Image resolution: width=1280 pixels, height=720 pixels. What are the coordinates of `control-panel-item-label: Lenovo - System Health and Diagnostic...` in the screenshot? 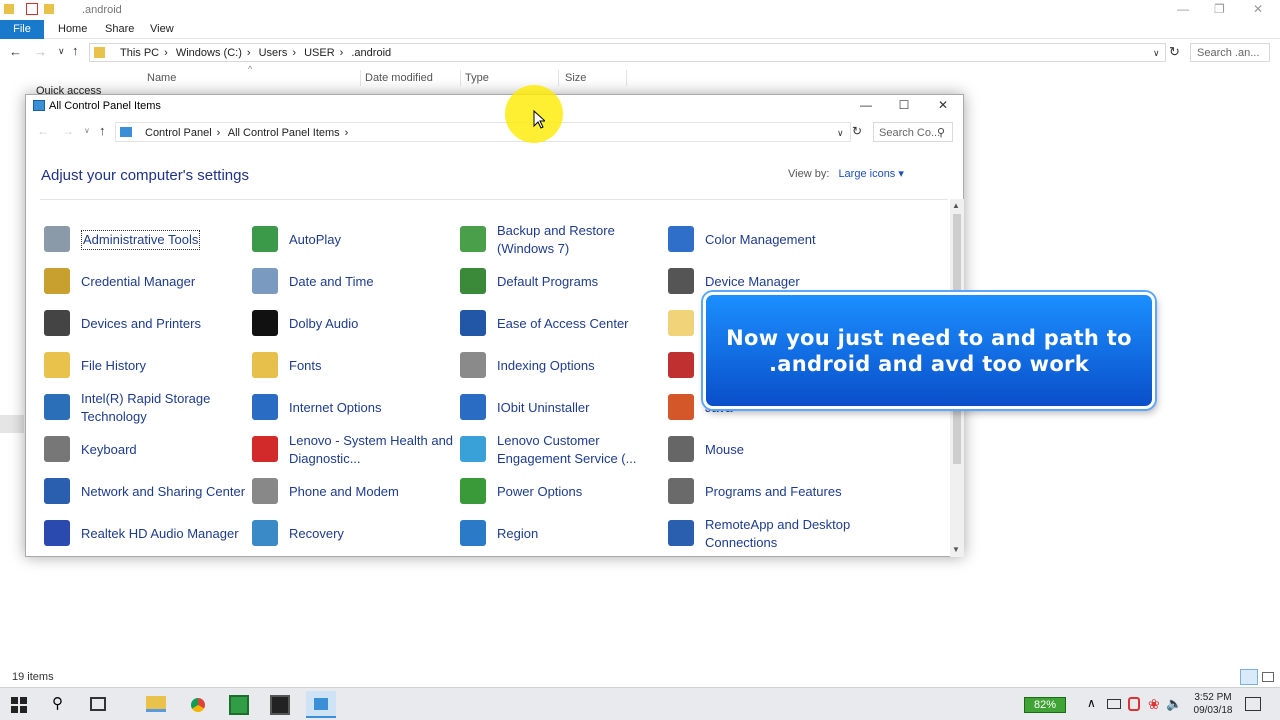 It's located at (371, 449).